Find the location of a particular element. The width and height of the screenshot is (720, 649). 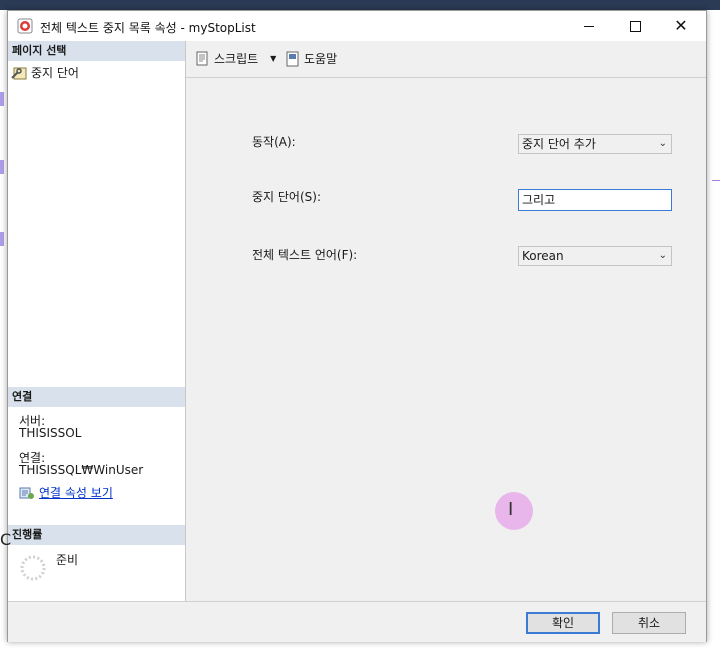

minimize-button is located at coordinates (589, 26).